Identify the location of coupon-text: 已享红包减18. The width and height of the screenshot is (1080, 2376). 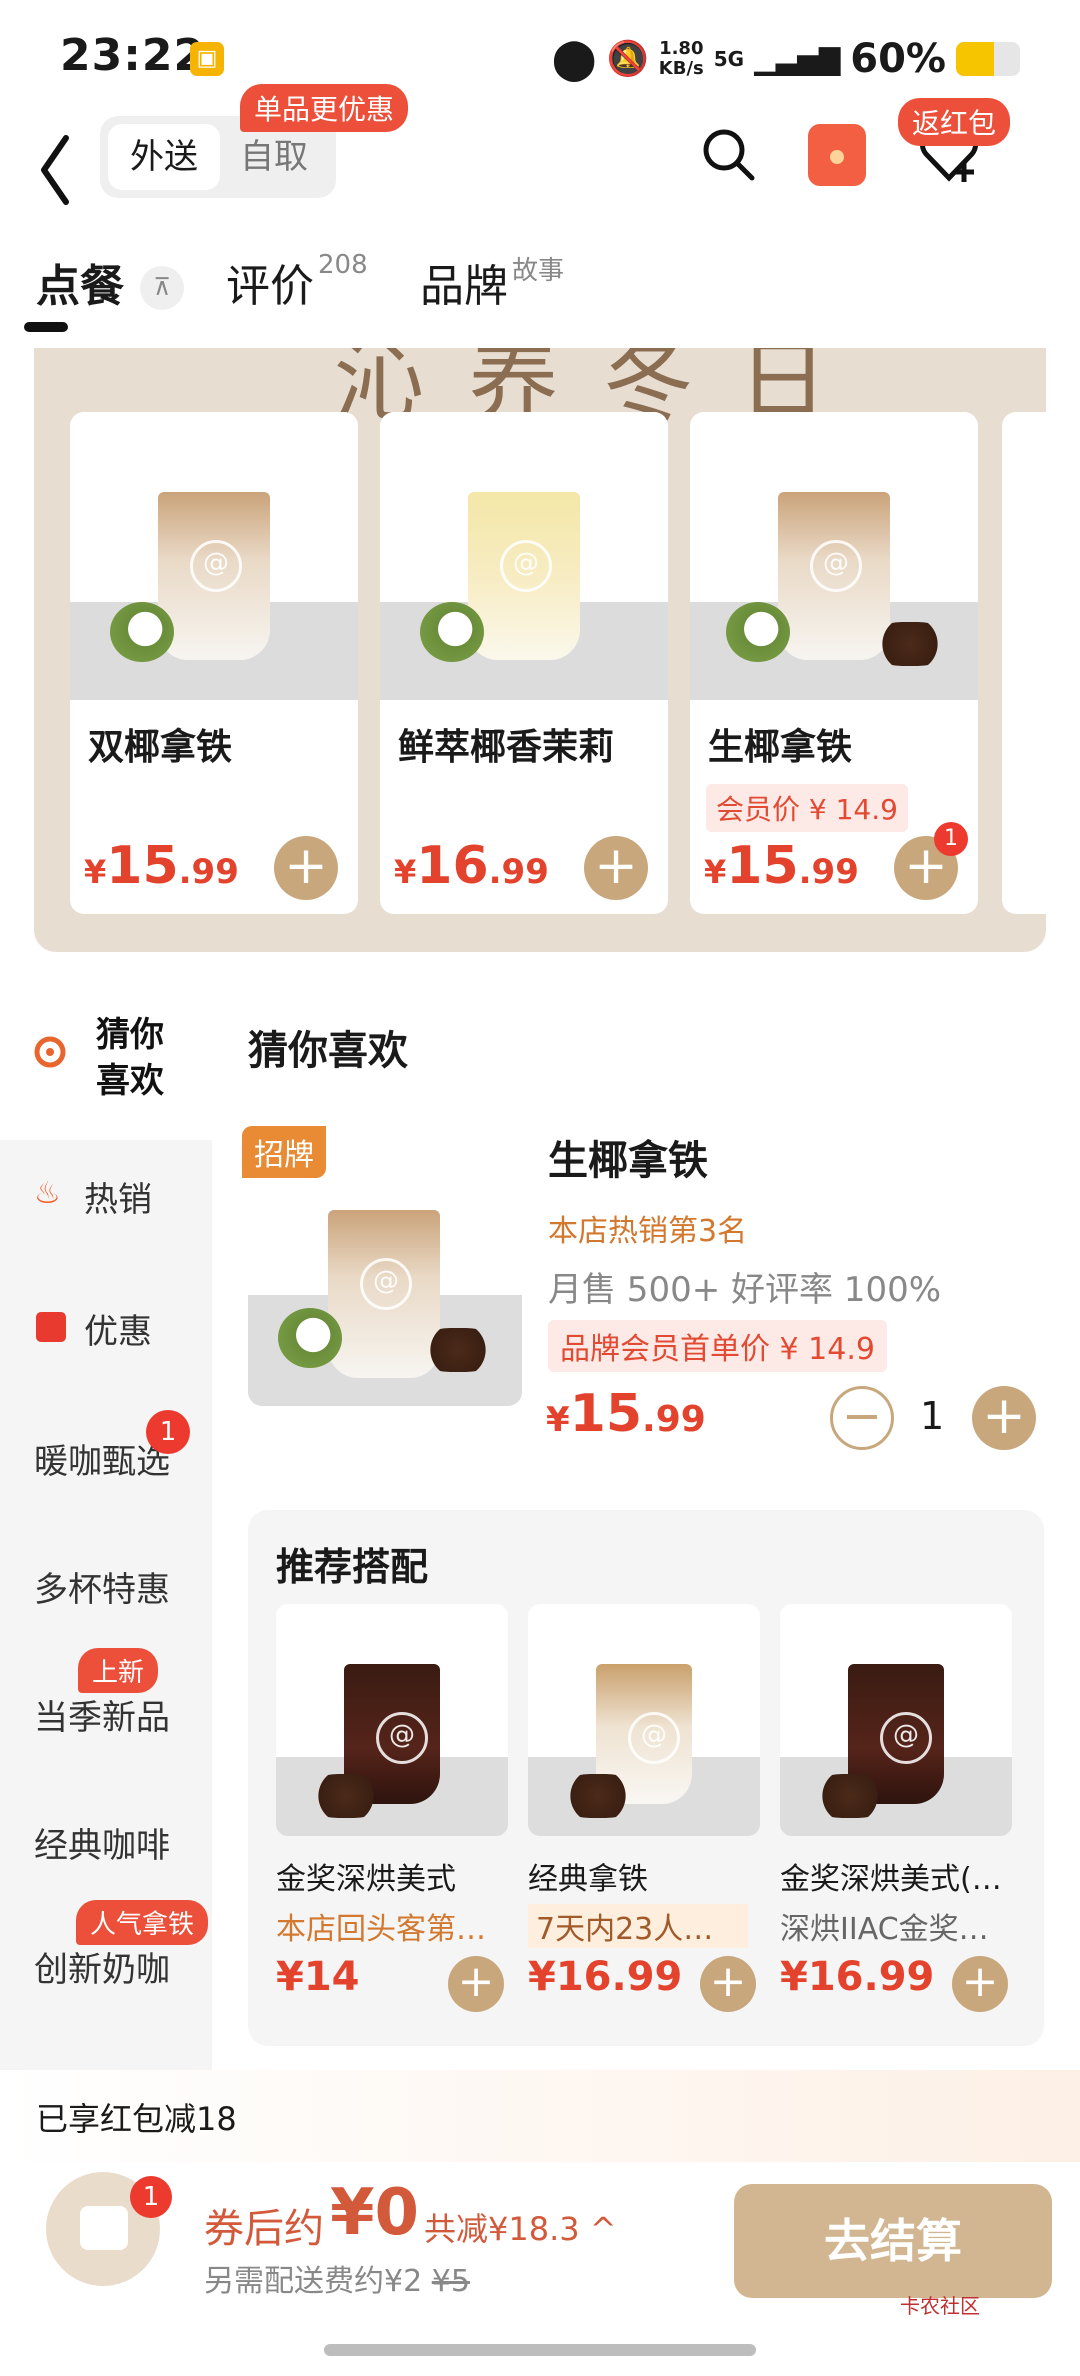
(136, 2119).